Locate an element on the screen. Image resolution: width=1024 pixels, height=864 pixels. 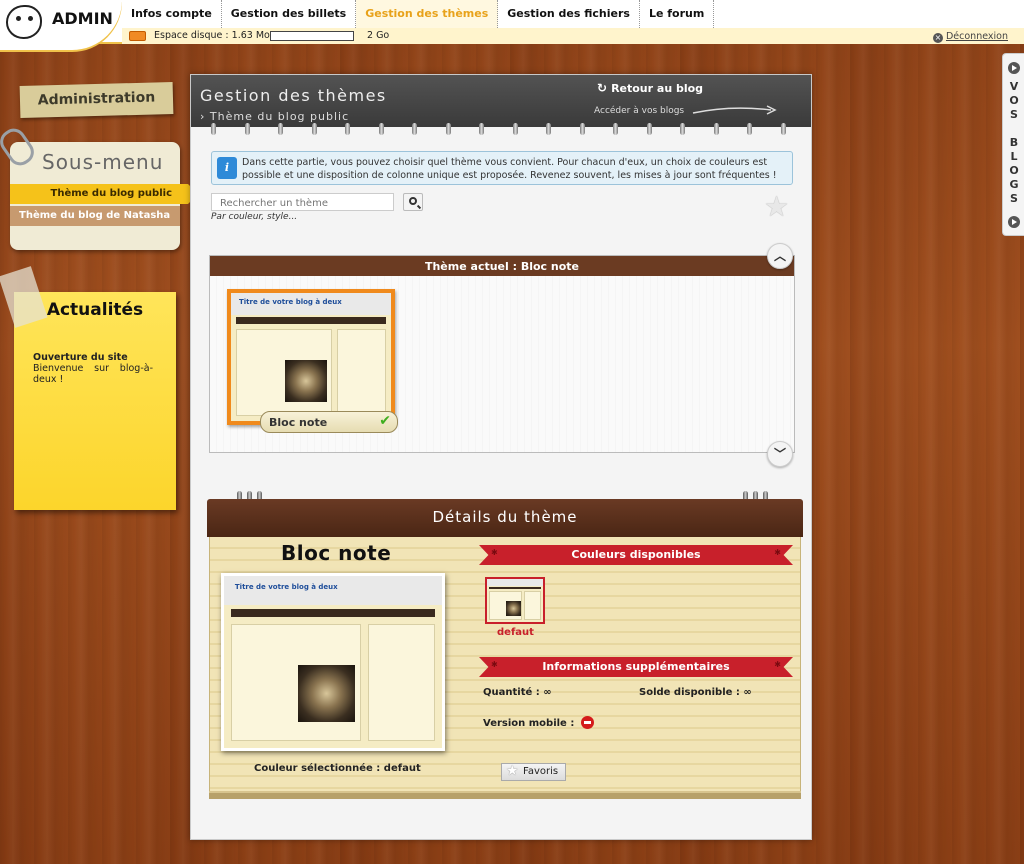
news-body: Bienvenue sur blog-à-deux ! is located at coordinates (93, 374).